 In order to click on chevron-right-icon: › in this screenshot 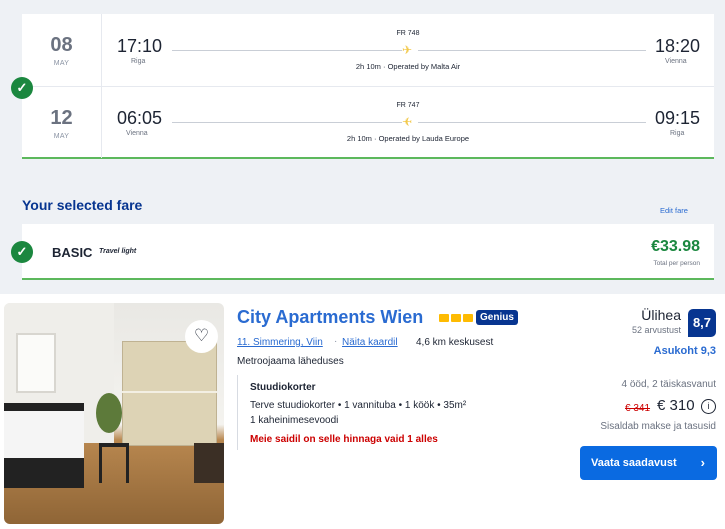, I will do `click(702, 462)`.